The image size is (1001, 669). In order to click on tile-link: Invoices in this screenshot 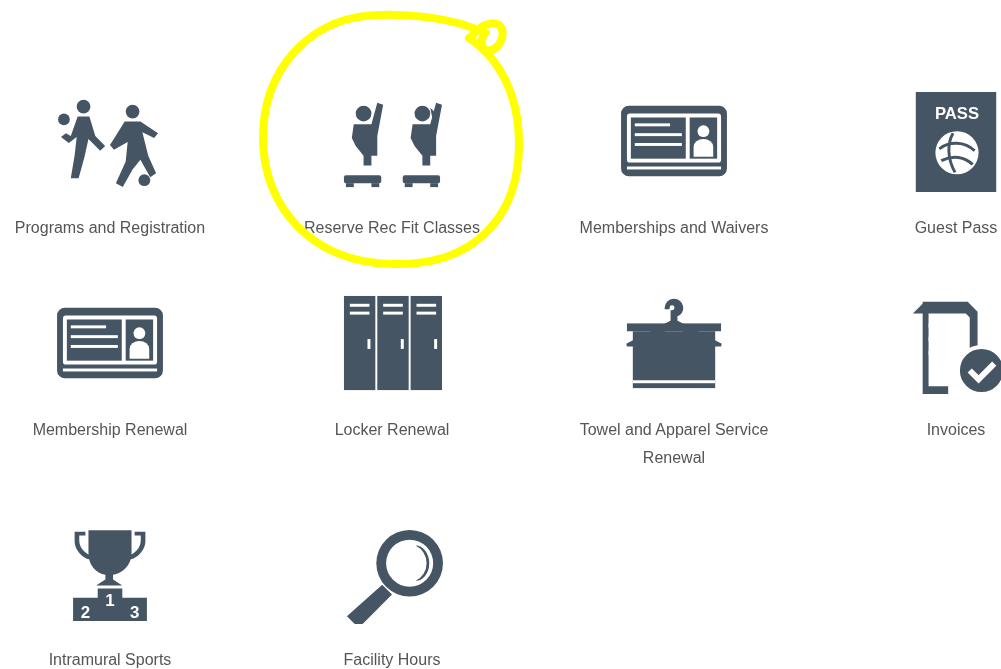, I will do `click(923, 430)`.